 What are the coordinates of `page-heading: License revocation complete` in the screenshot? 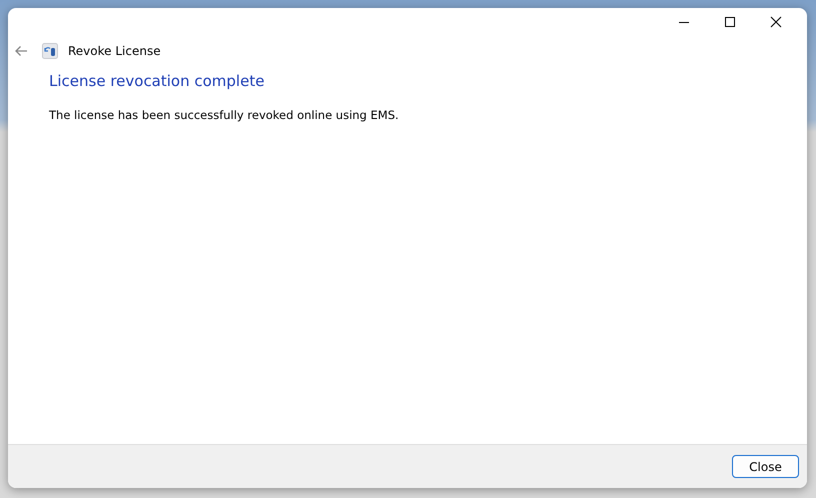 It's located at (157, 81).